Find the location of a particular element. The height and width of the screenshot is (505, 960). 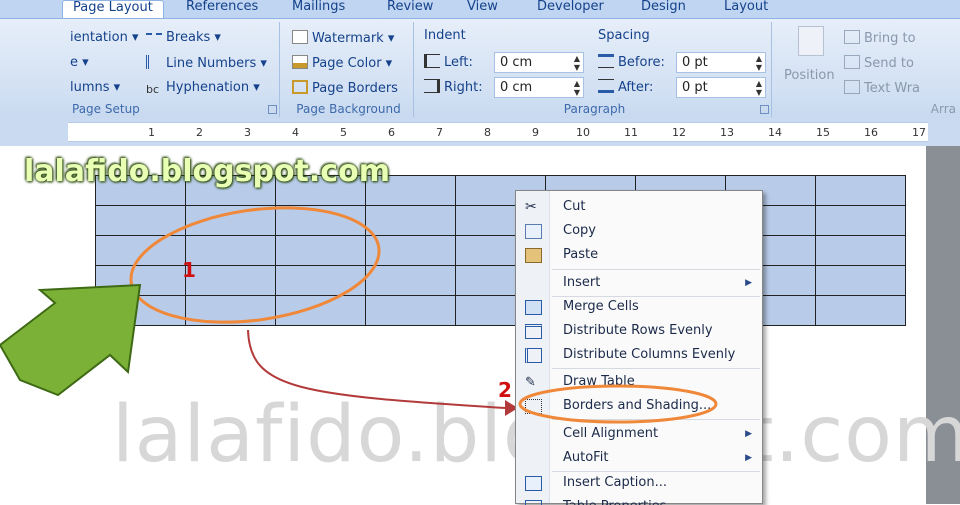

annotation-number-2: 2 is located at coordinates (505, 390).